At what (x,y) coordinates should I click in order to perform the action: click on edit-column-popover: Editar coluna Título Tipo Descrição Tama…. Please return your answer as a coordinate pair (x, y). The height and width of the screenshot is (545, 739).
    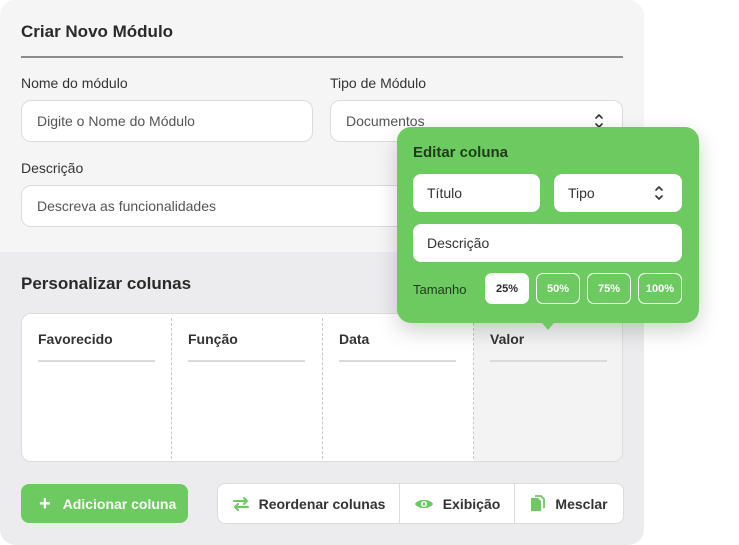
    Looking at the image, I should click on (548, 225).